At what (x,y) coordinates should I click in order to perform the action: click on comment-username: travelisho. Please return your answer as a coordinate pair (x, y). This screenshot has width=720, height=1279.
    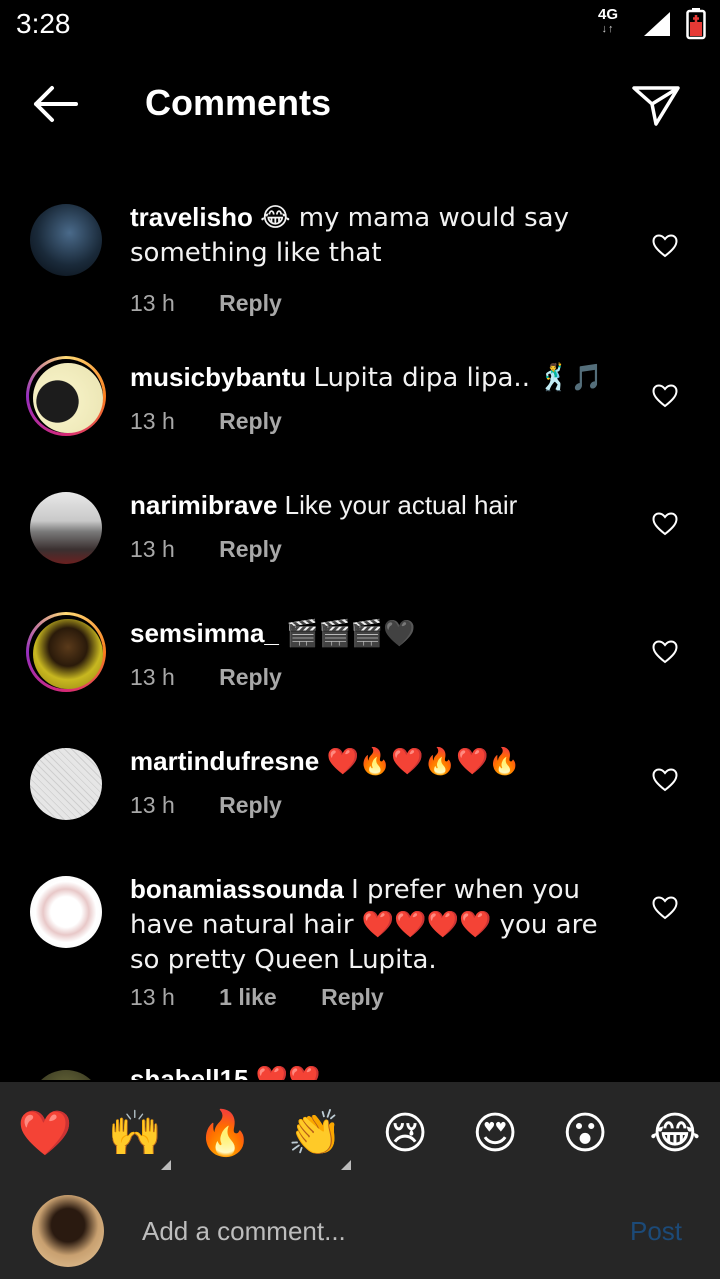
    Looking at the image, I should click on (191, 217).